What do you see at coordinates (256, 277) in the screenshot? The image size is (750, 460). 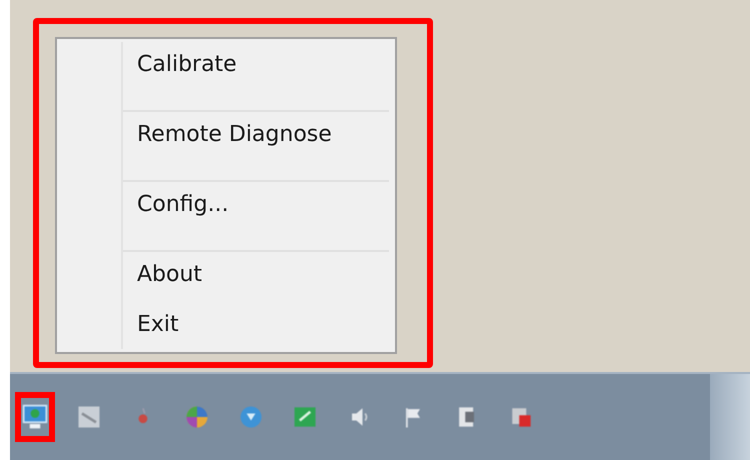 I see `menu-item: About` at bounding box center [256, 277].